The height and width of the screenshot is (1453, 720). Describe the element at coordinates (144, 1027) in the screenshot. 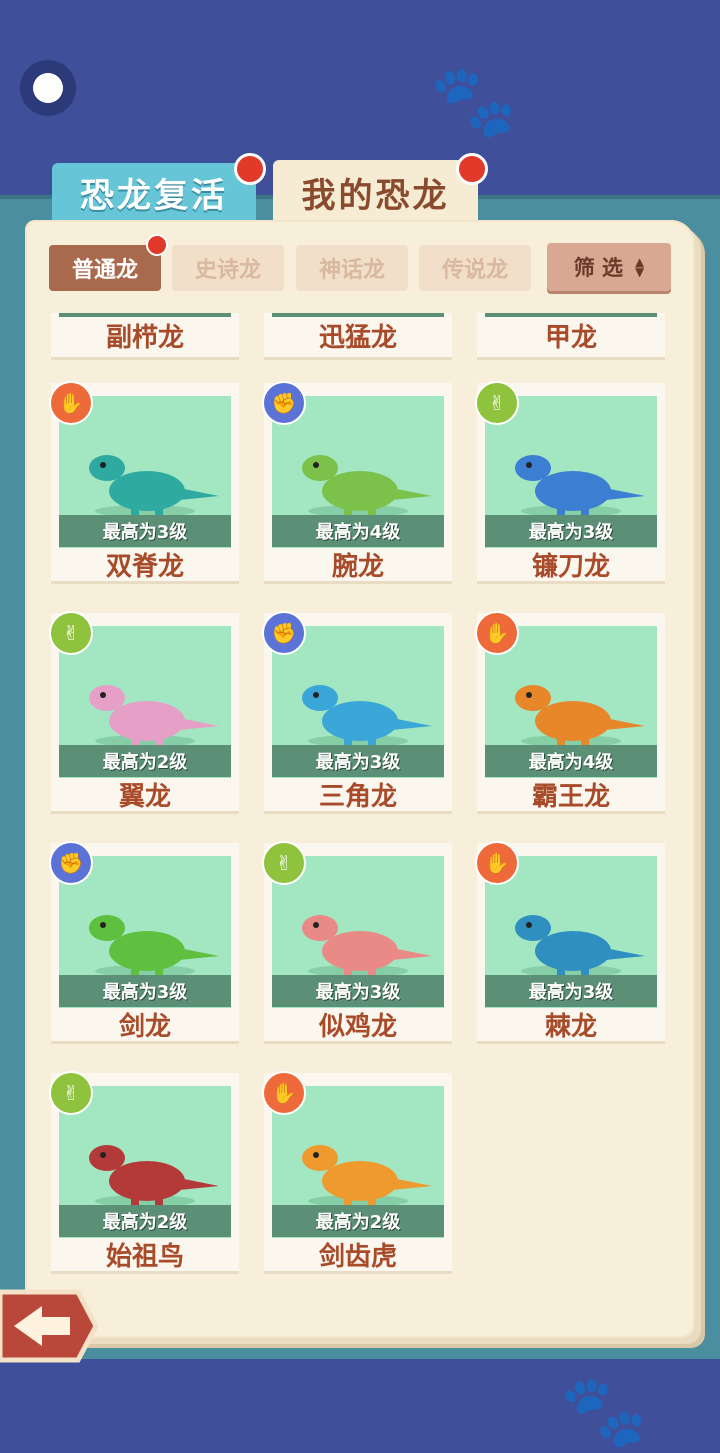

I see `dino-name: 剑龙` at that location.